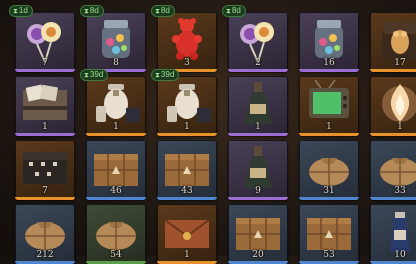 The height and width of the screenshot is (264, 416). What do you see at coordinates (45, 102) in the screenshot?
I see `photo-chest-icon` at bounding box center [45, 102].